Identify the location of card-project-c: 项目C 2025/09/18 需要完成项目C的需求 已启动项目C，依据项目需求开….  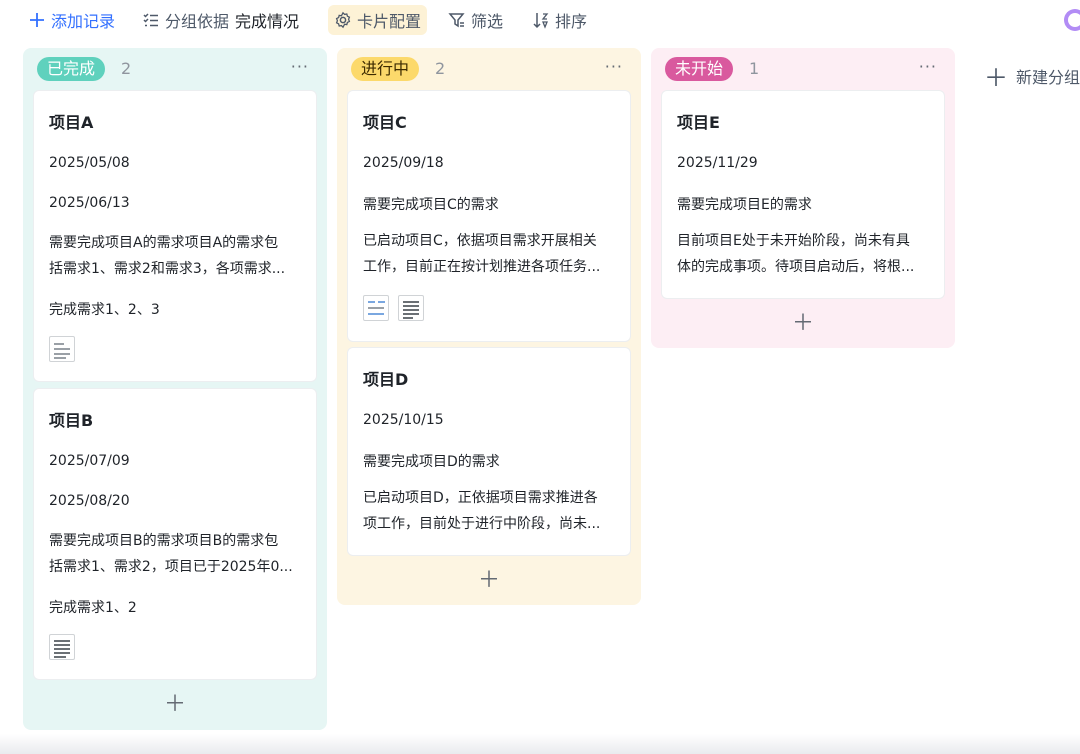
(489, 216).